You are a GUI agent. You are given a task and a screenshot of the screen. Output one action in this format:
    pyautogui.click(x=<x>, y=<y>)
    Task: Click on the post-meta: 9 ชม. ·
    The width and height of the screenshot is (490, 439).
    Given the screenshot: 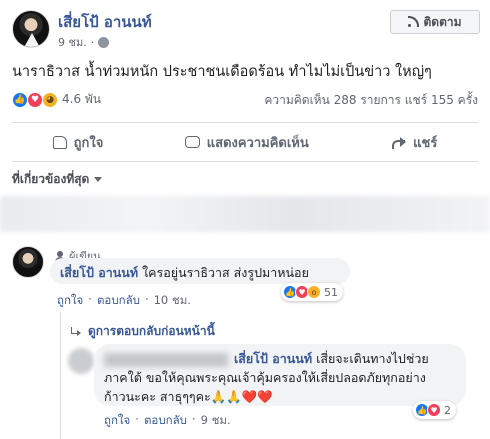 What is the action you would take?
    pyautogui.click(x=84, y=42)
    